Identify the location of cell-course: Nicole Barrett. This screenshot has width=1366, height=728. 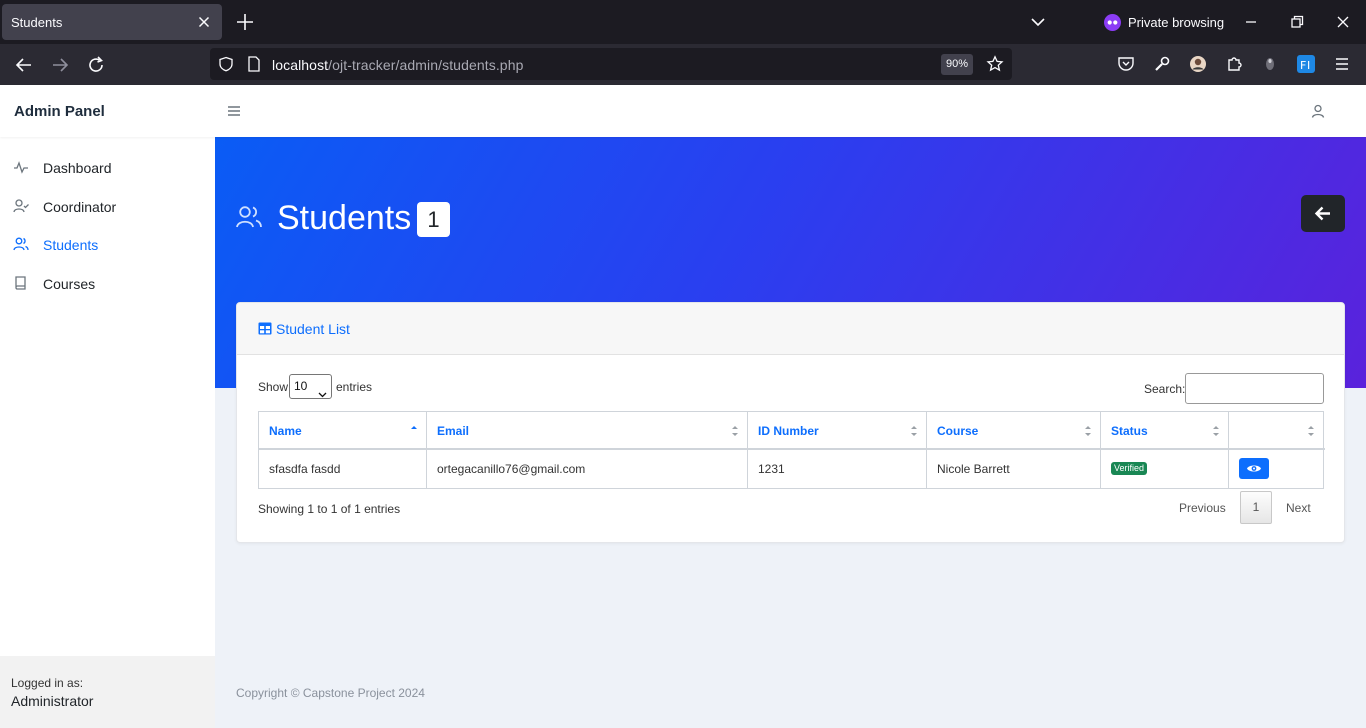
(1014, 469).